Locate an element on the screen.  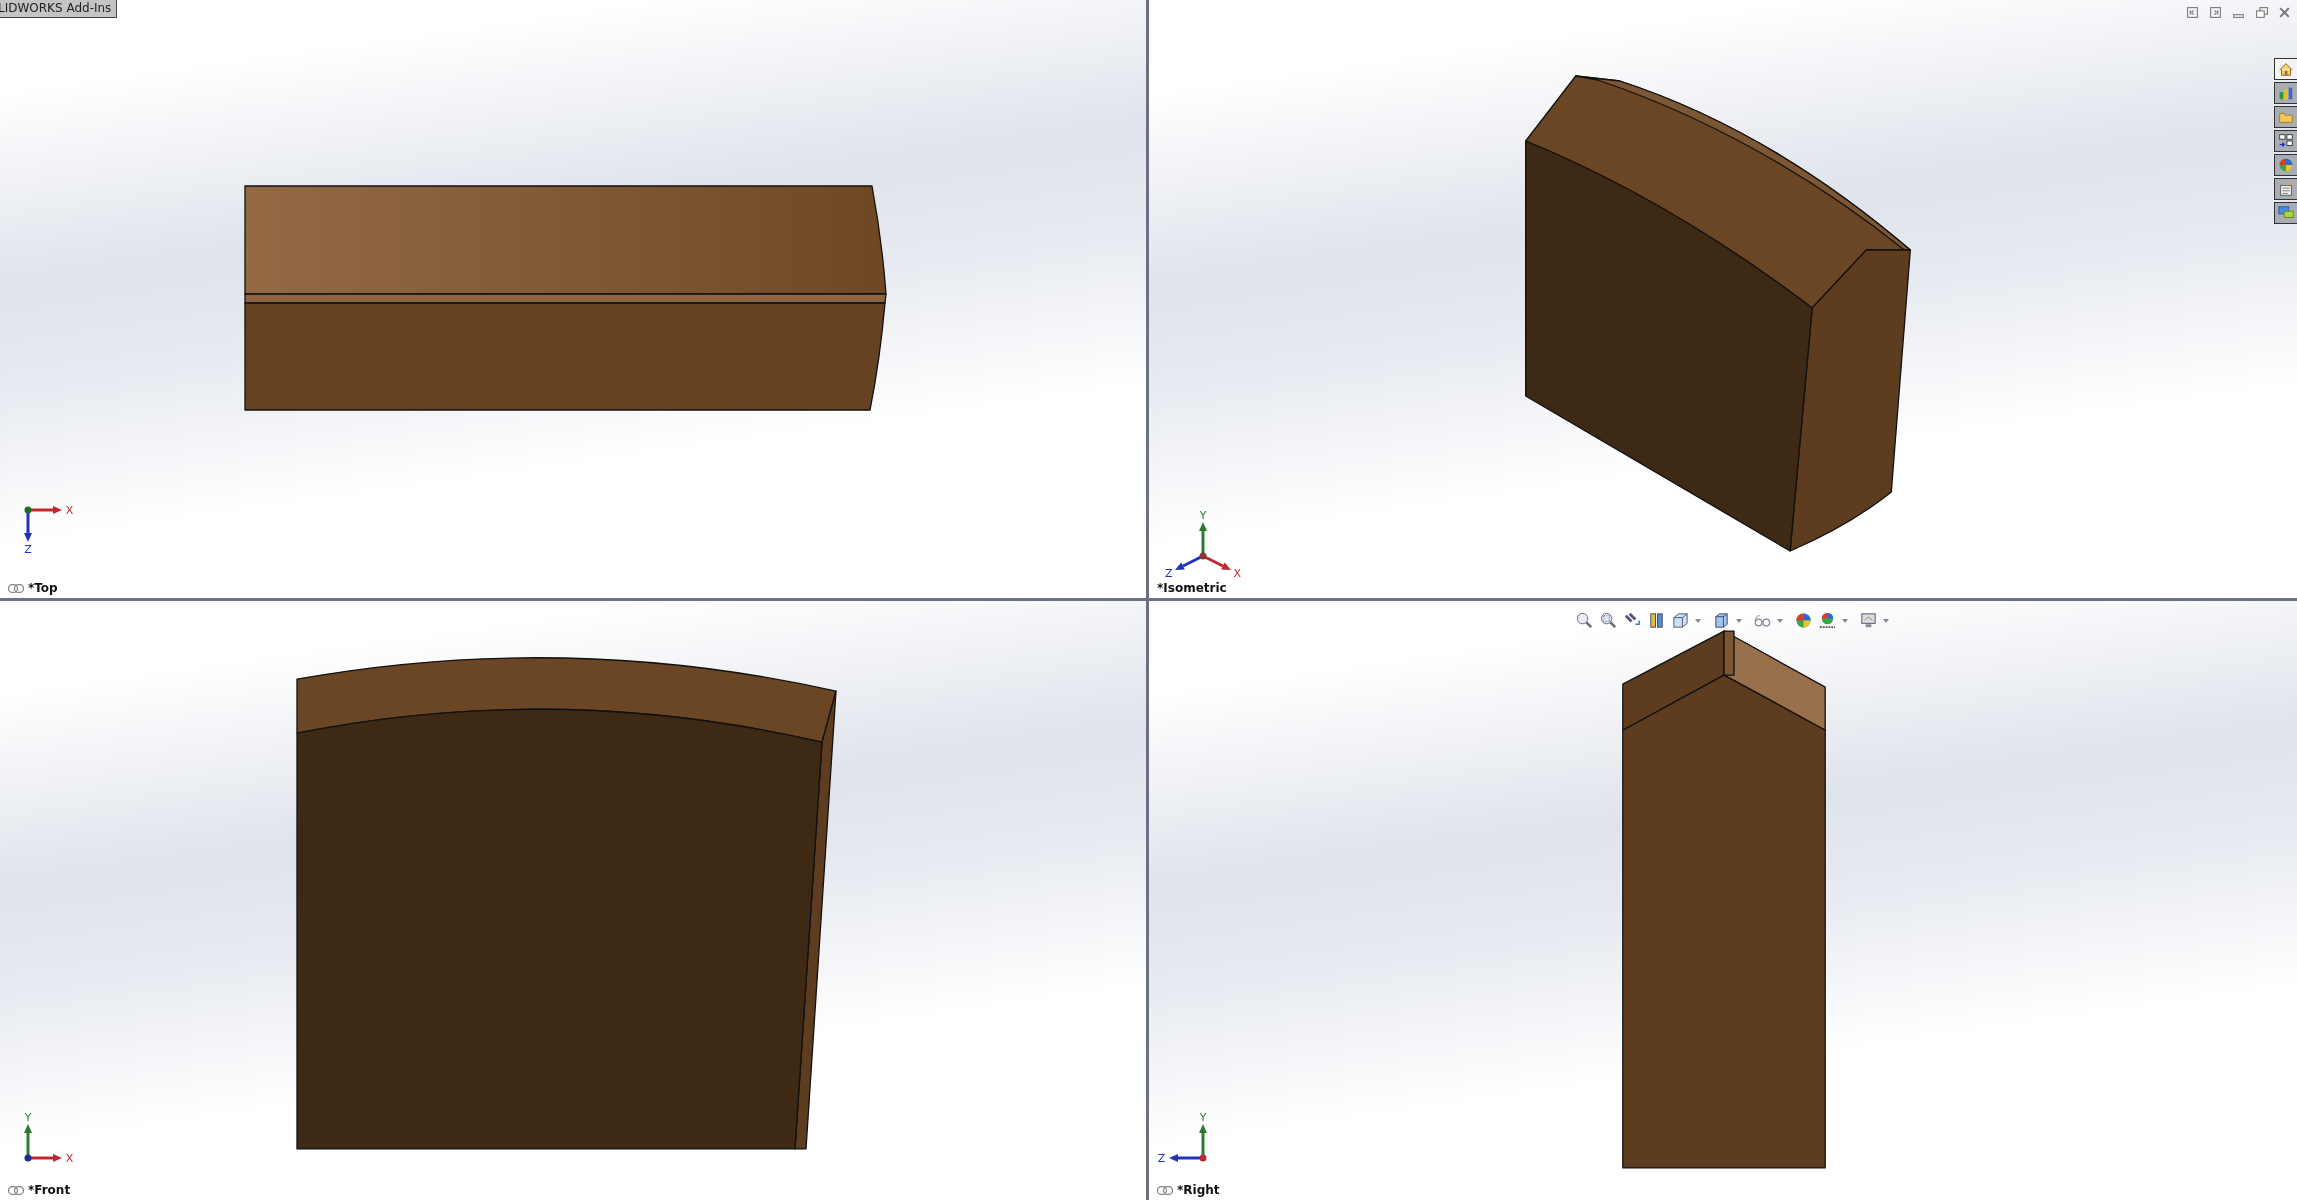
view-name: *Right is located at coordinates (1198, 1190).